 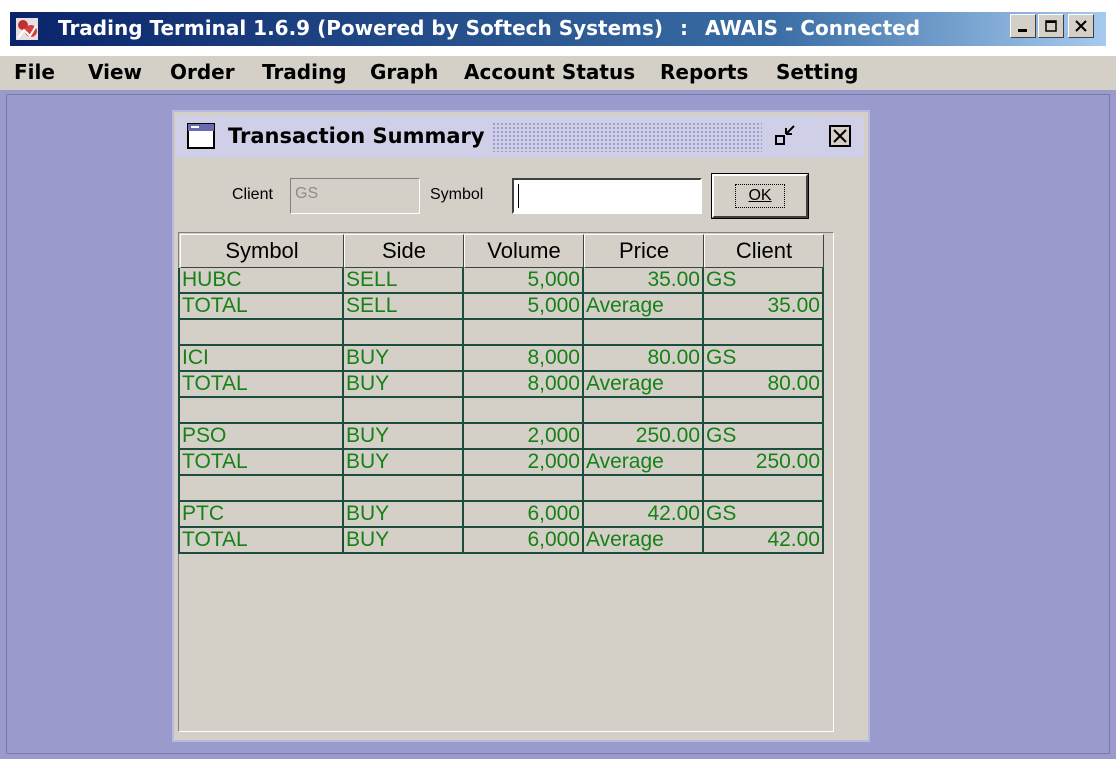 I want to click on symbol-label: Symbol, so click(x=457, y=194).